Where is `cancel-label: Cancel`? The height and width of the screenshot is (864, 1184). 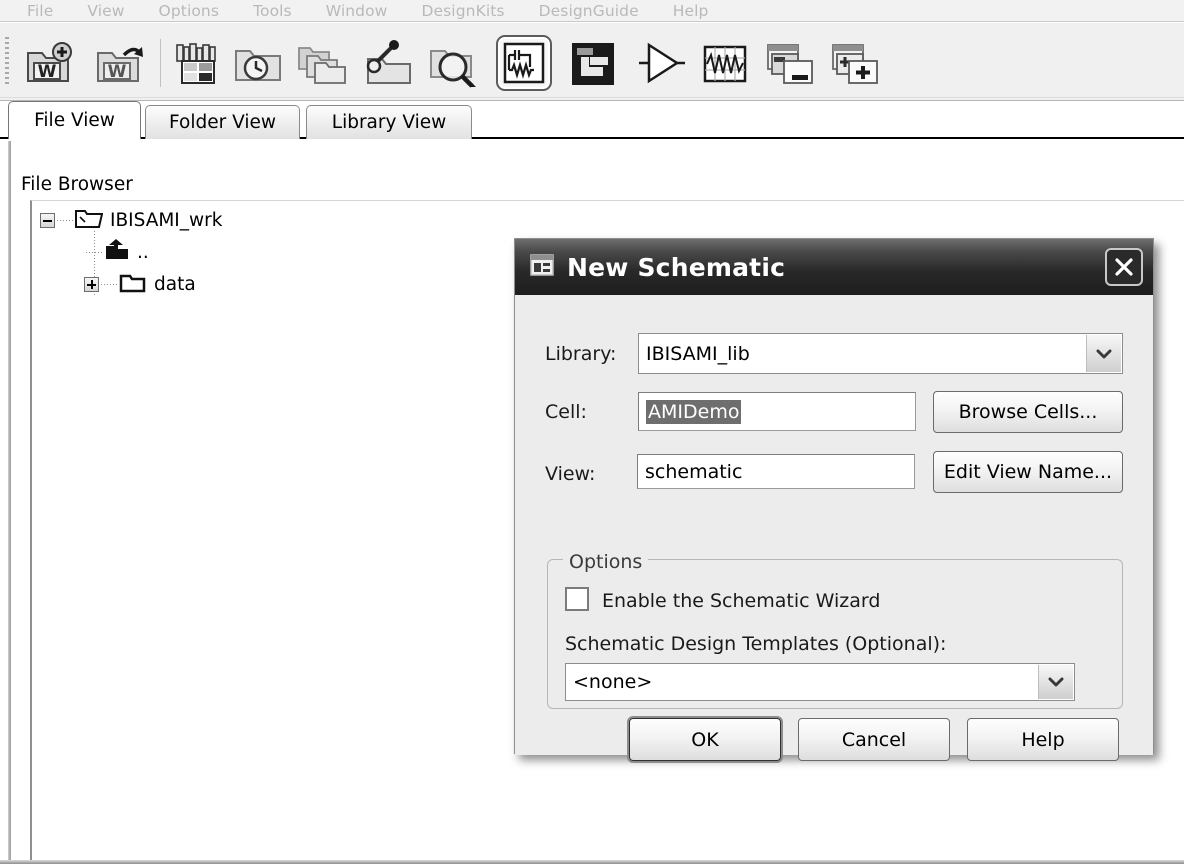
cancel-label: Cancel is located at coordinates (874, 739).